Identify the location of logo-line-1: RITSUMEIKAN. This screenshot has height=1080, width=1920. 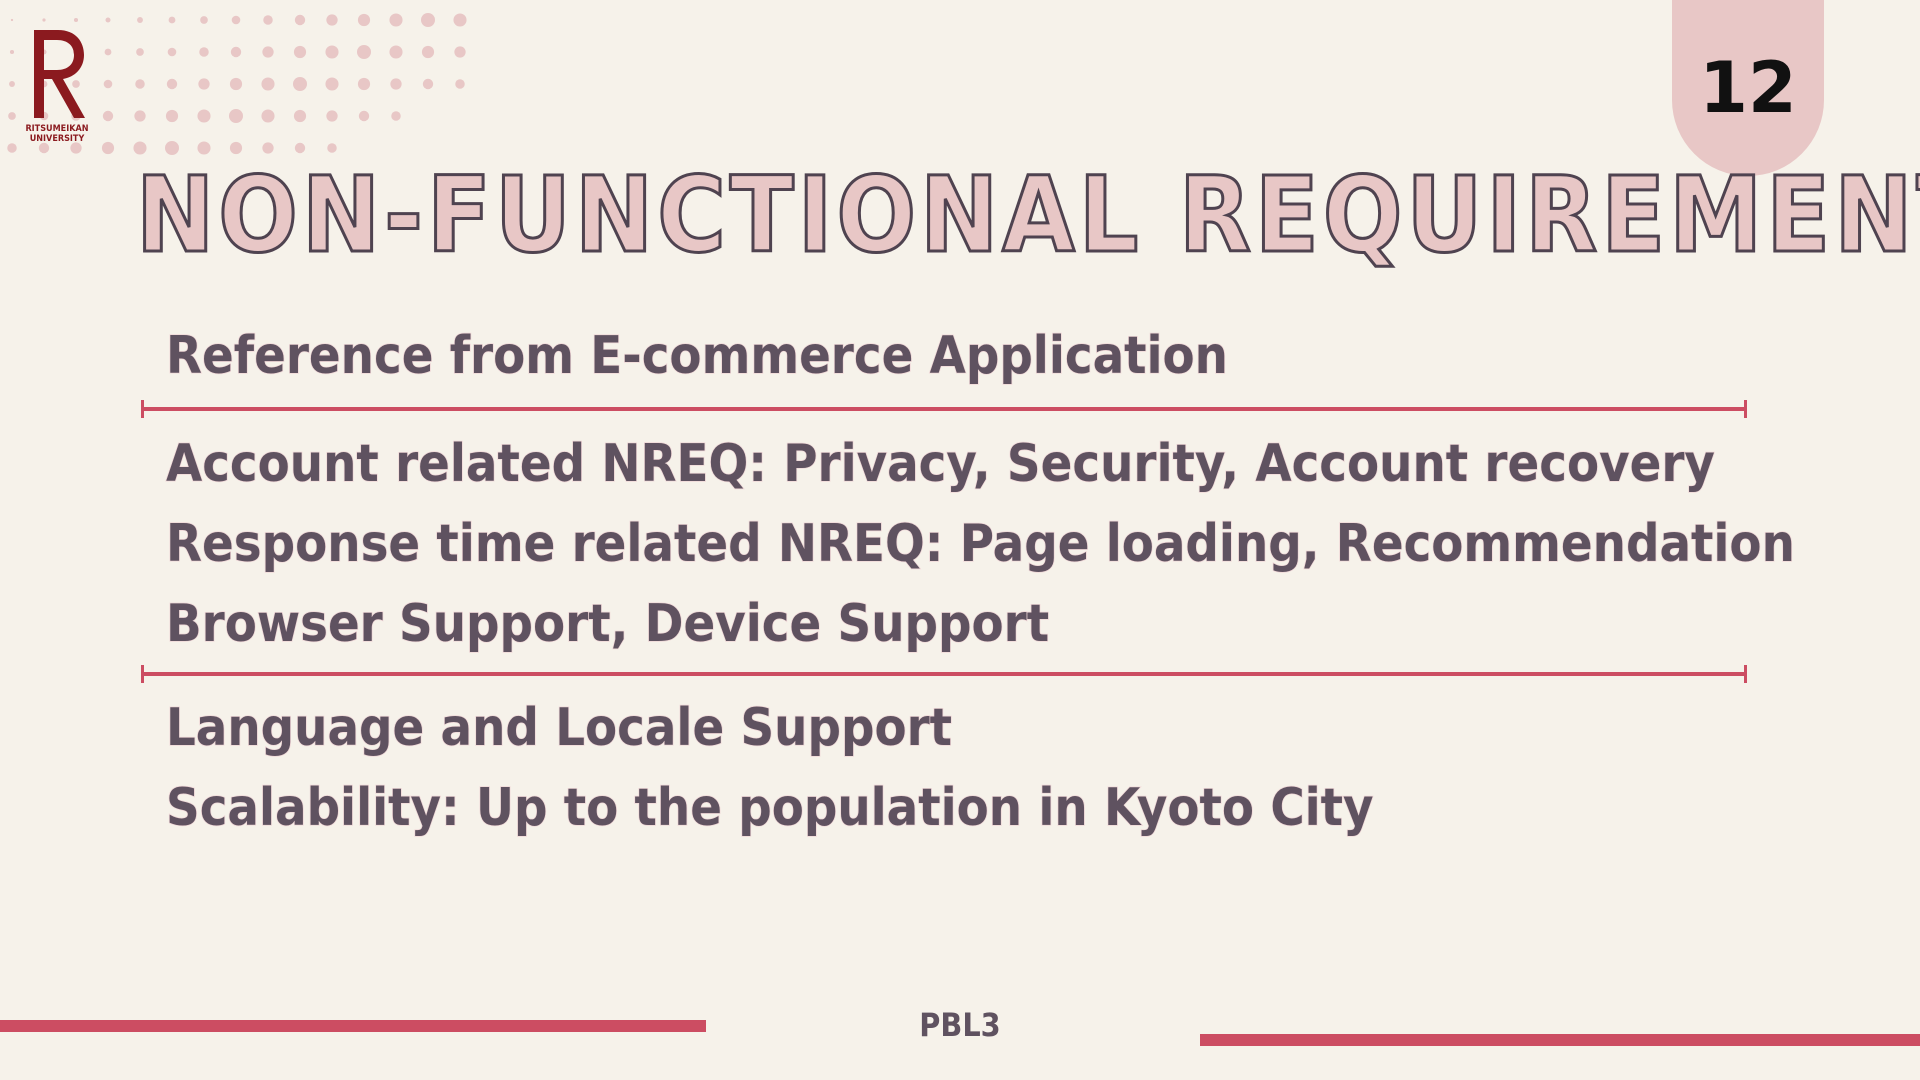
(57, 129).